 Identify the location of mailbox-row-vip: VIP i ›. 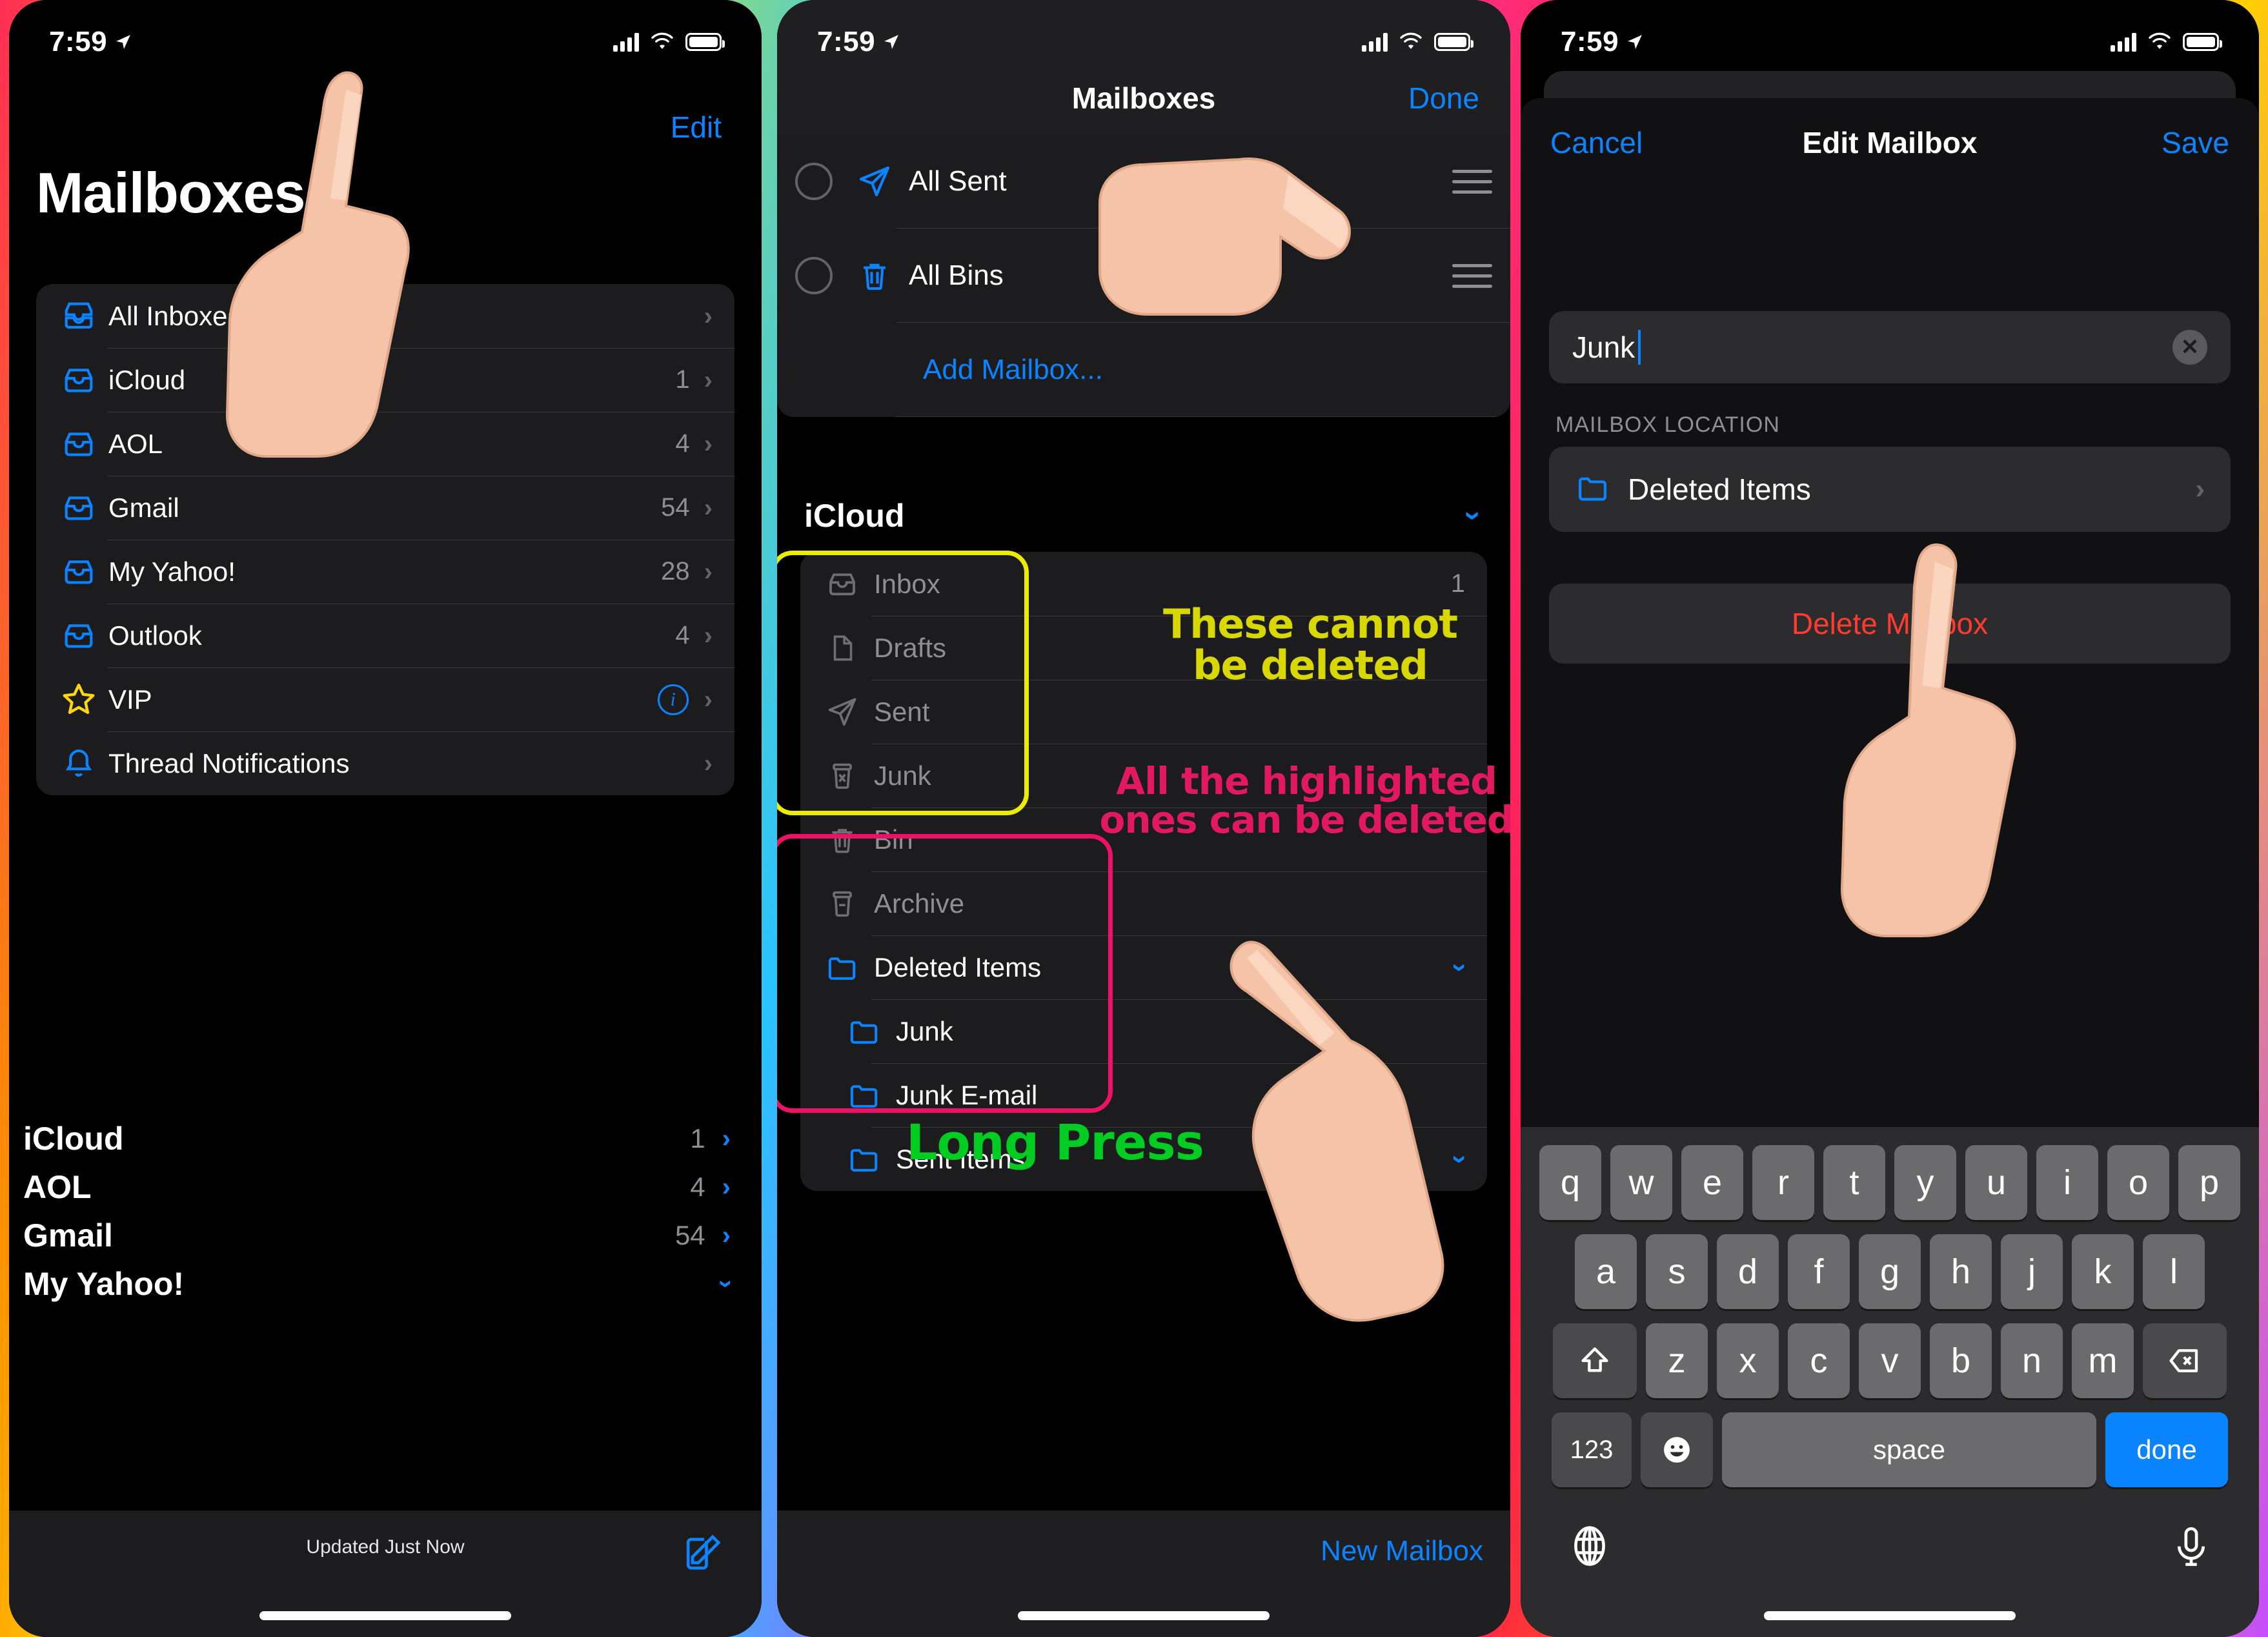
(385, 699).